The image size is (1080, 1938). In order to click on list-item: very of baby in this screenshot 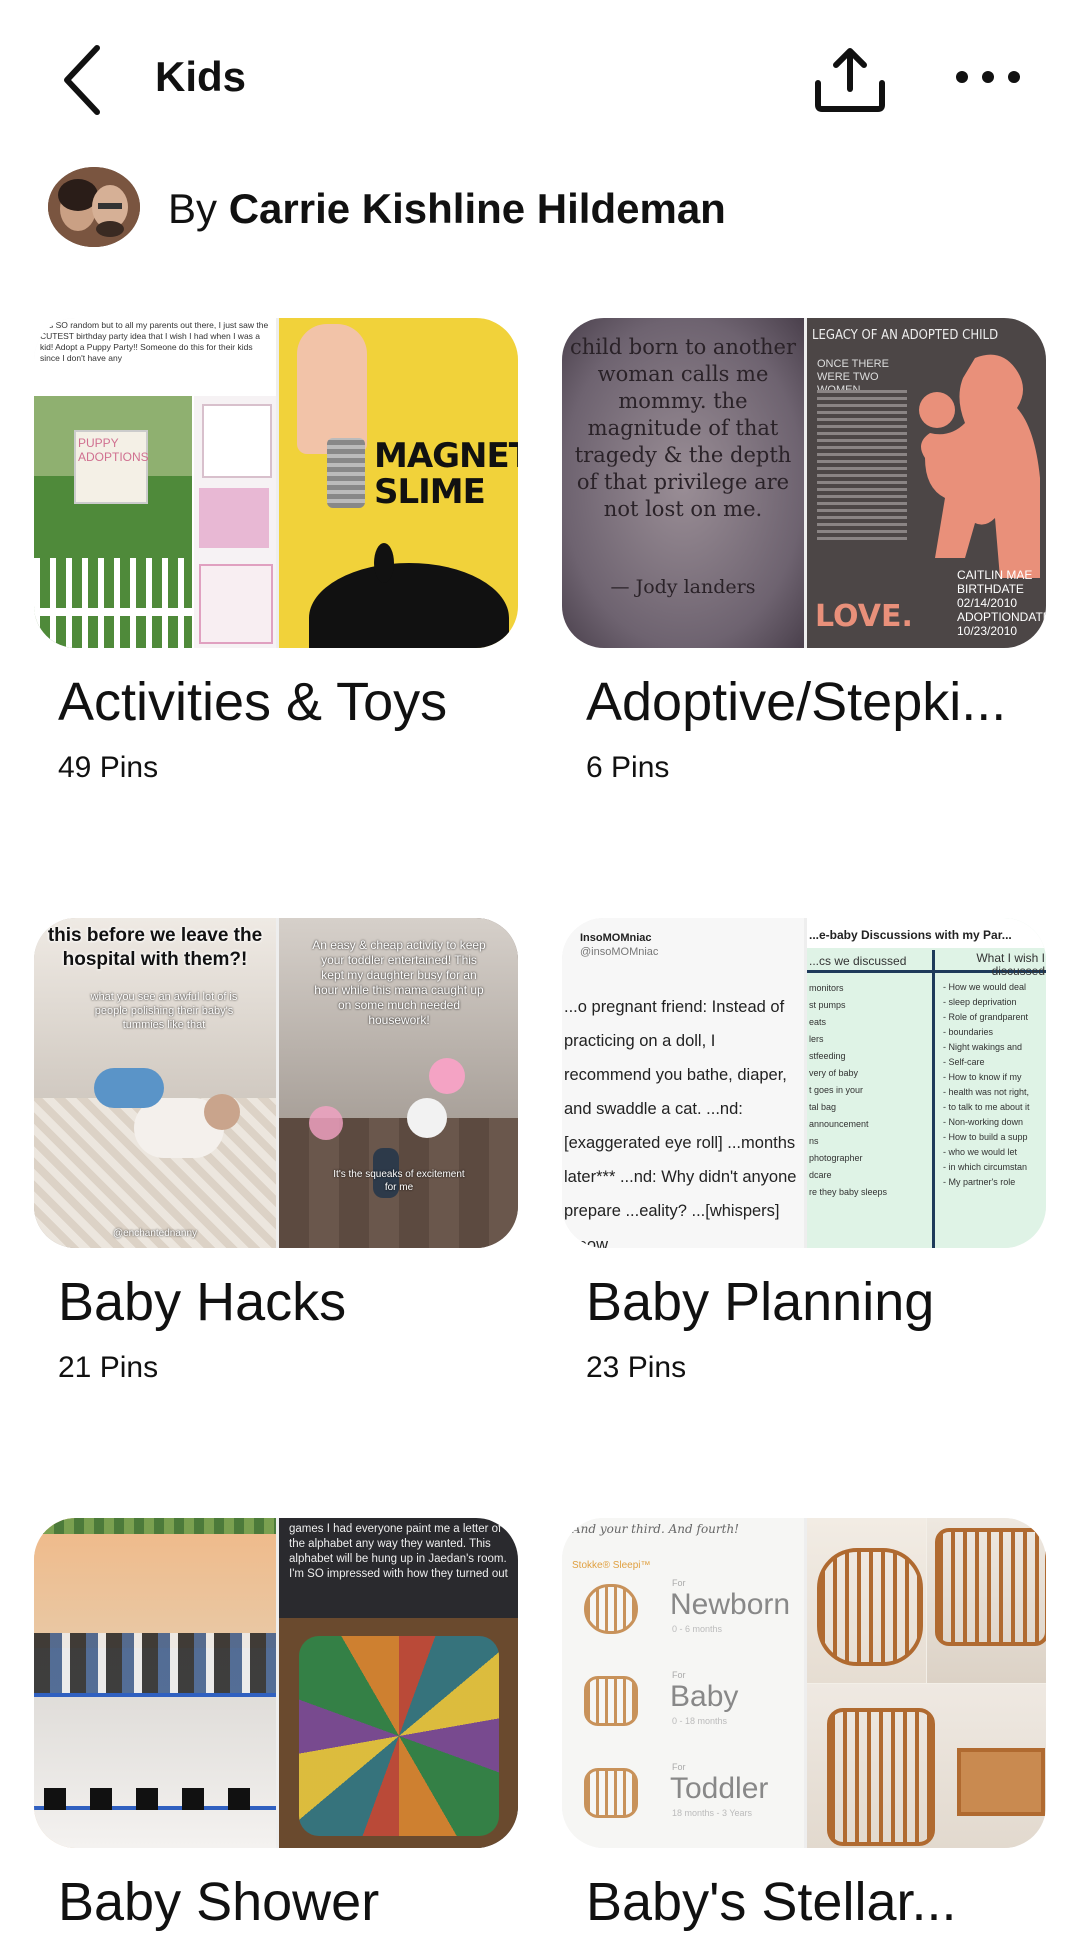, I will do `click(834, 1073)`.